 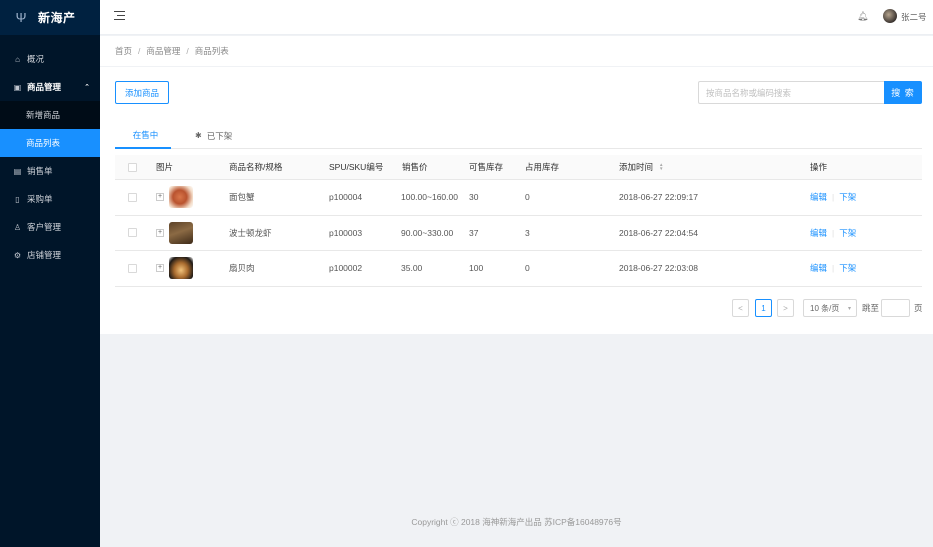 What do you see at coordinates (44, 87) in the screenshot?
I see `sidebar-item-label: 商品管理` at bounding box center [44, 87].